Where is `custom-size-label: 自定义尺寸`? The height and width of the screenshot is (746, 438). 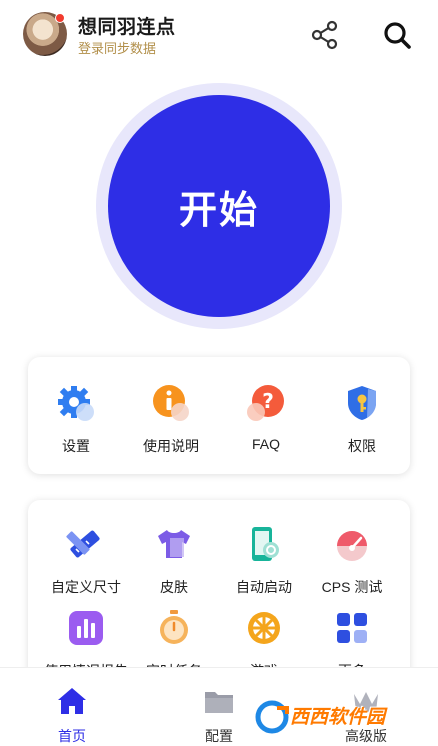 custom-size-label: 自定义尺寸 is located at coordinates (86, 587).